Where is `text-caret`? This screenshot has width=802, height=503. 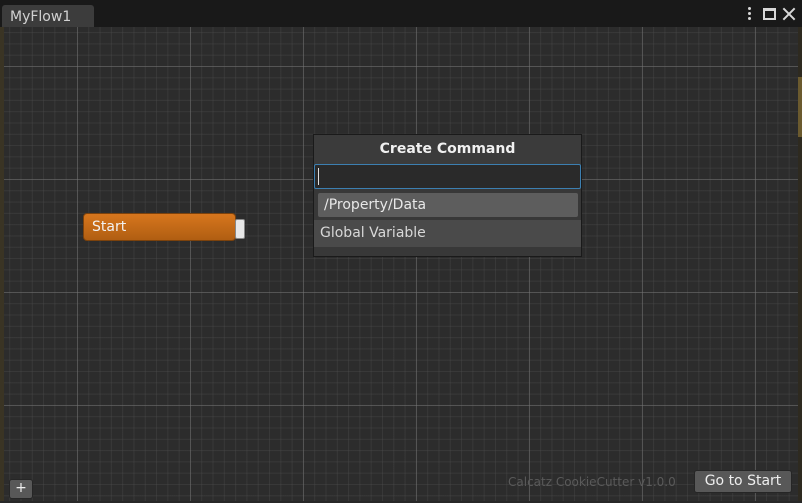
text-caret is located at coordinates (318, 176).